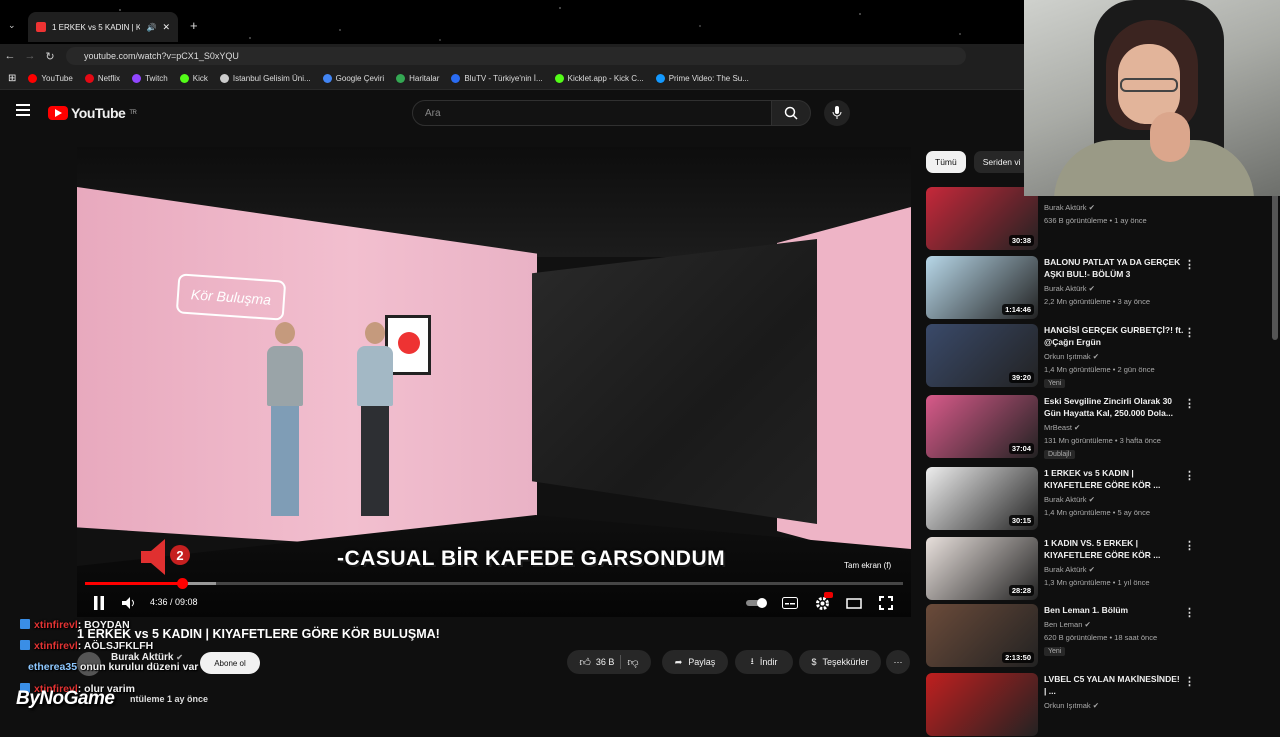  Describe the element at coordinates (23, 110) in the screenshot. I see `menu-icon` at that location.